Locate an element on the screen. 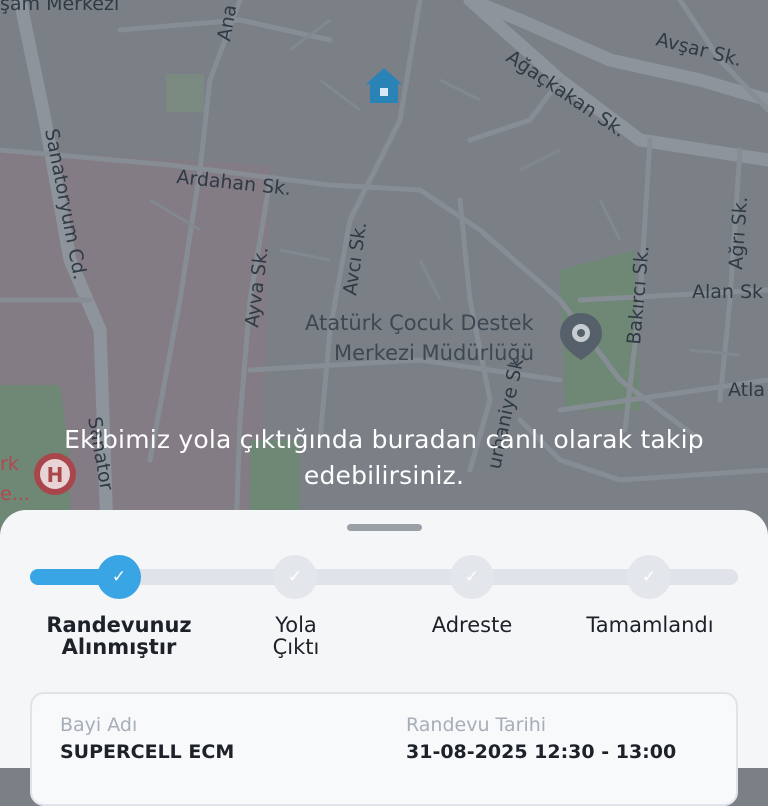 The image size is (768, 806). step-1-label-line2: Alınmıştır is located at coordinates (119, 647).